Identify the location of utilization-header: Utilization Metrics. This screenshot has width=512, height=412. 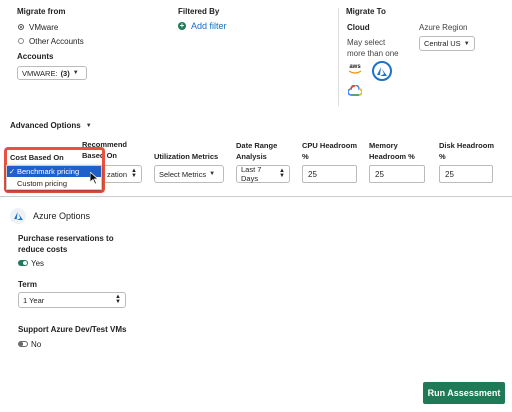
(186, 156).